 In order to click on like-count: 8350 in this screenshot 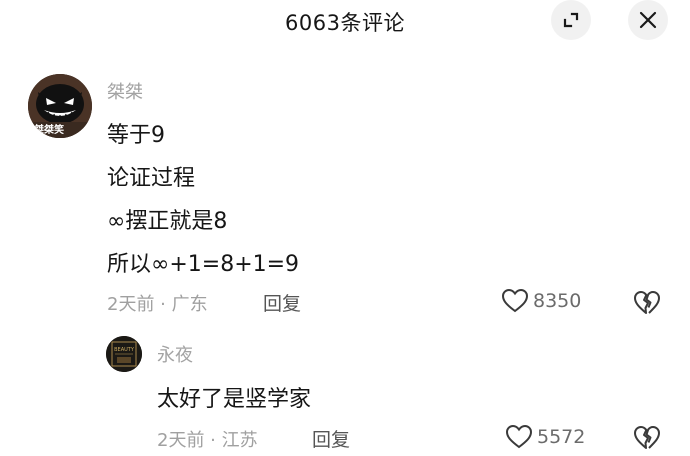, I will do `click(557, 301)`.